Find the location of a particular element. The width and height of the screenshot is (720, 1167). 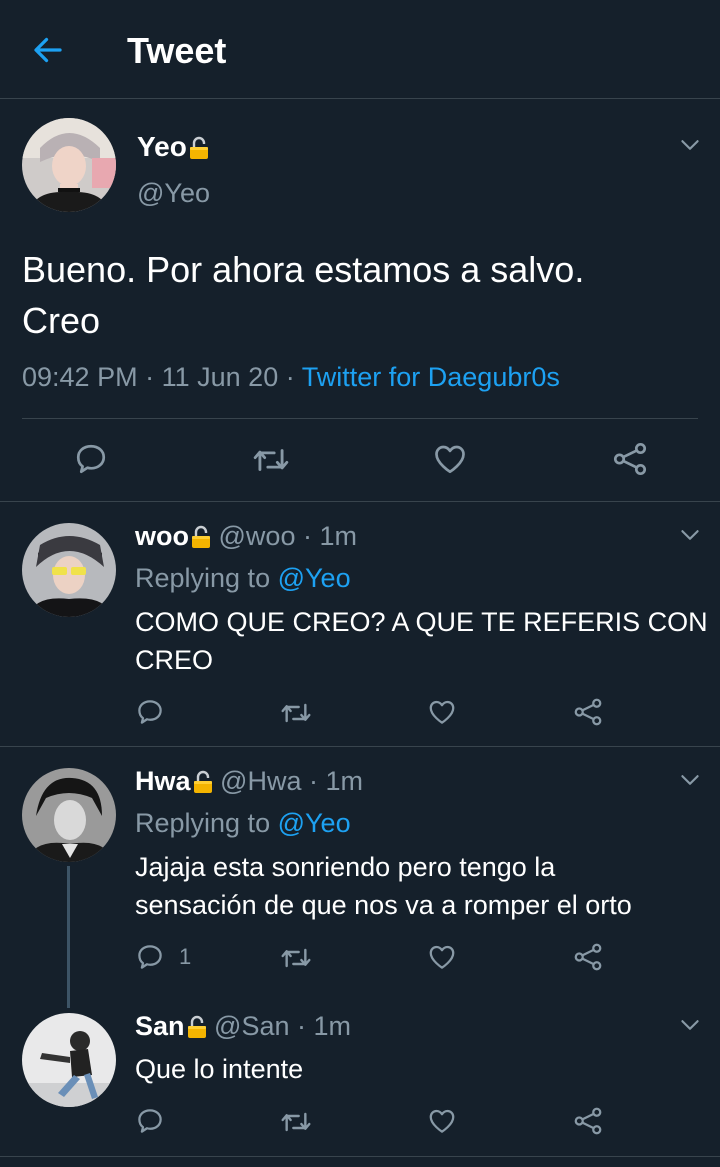

user-handle: @woo is located at coordinates (257, 536).